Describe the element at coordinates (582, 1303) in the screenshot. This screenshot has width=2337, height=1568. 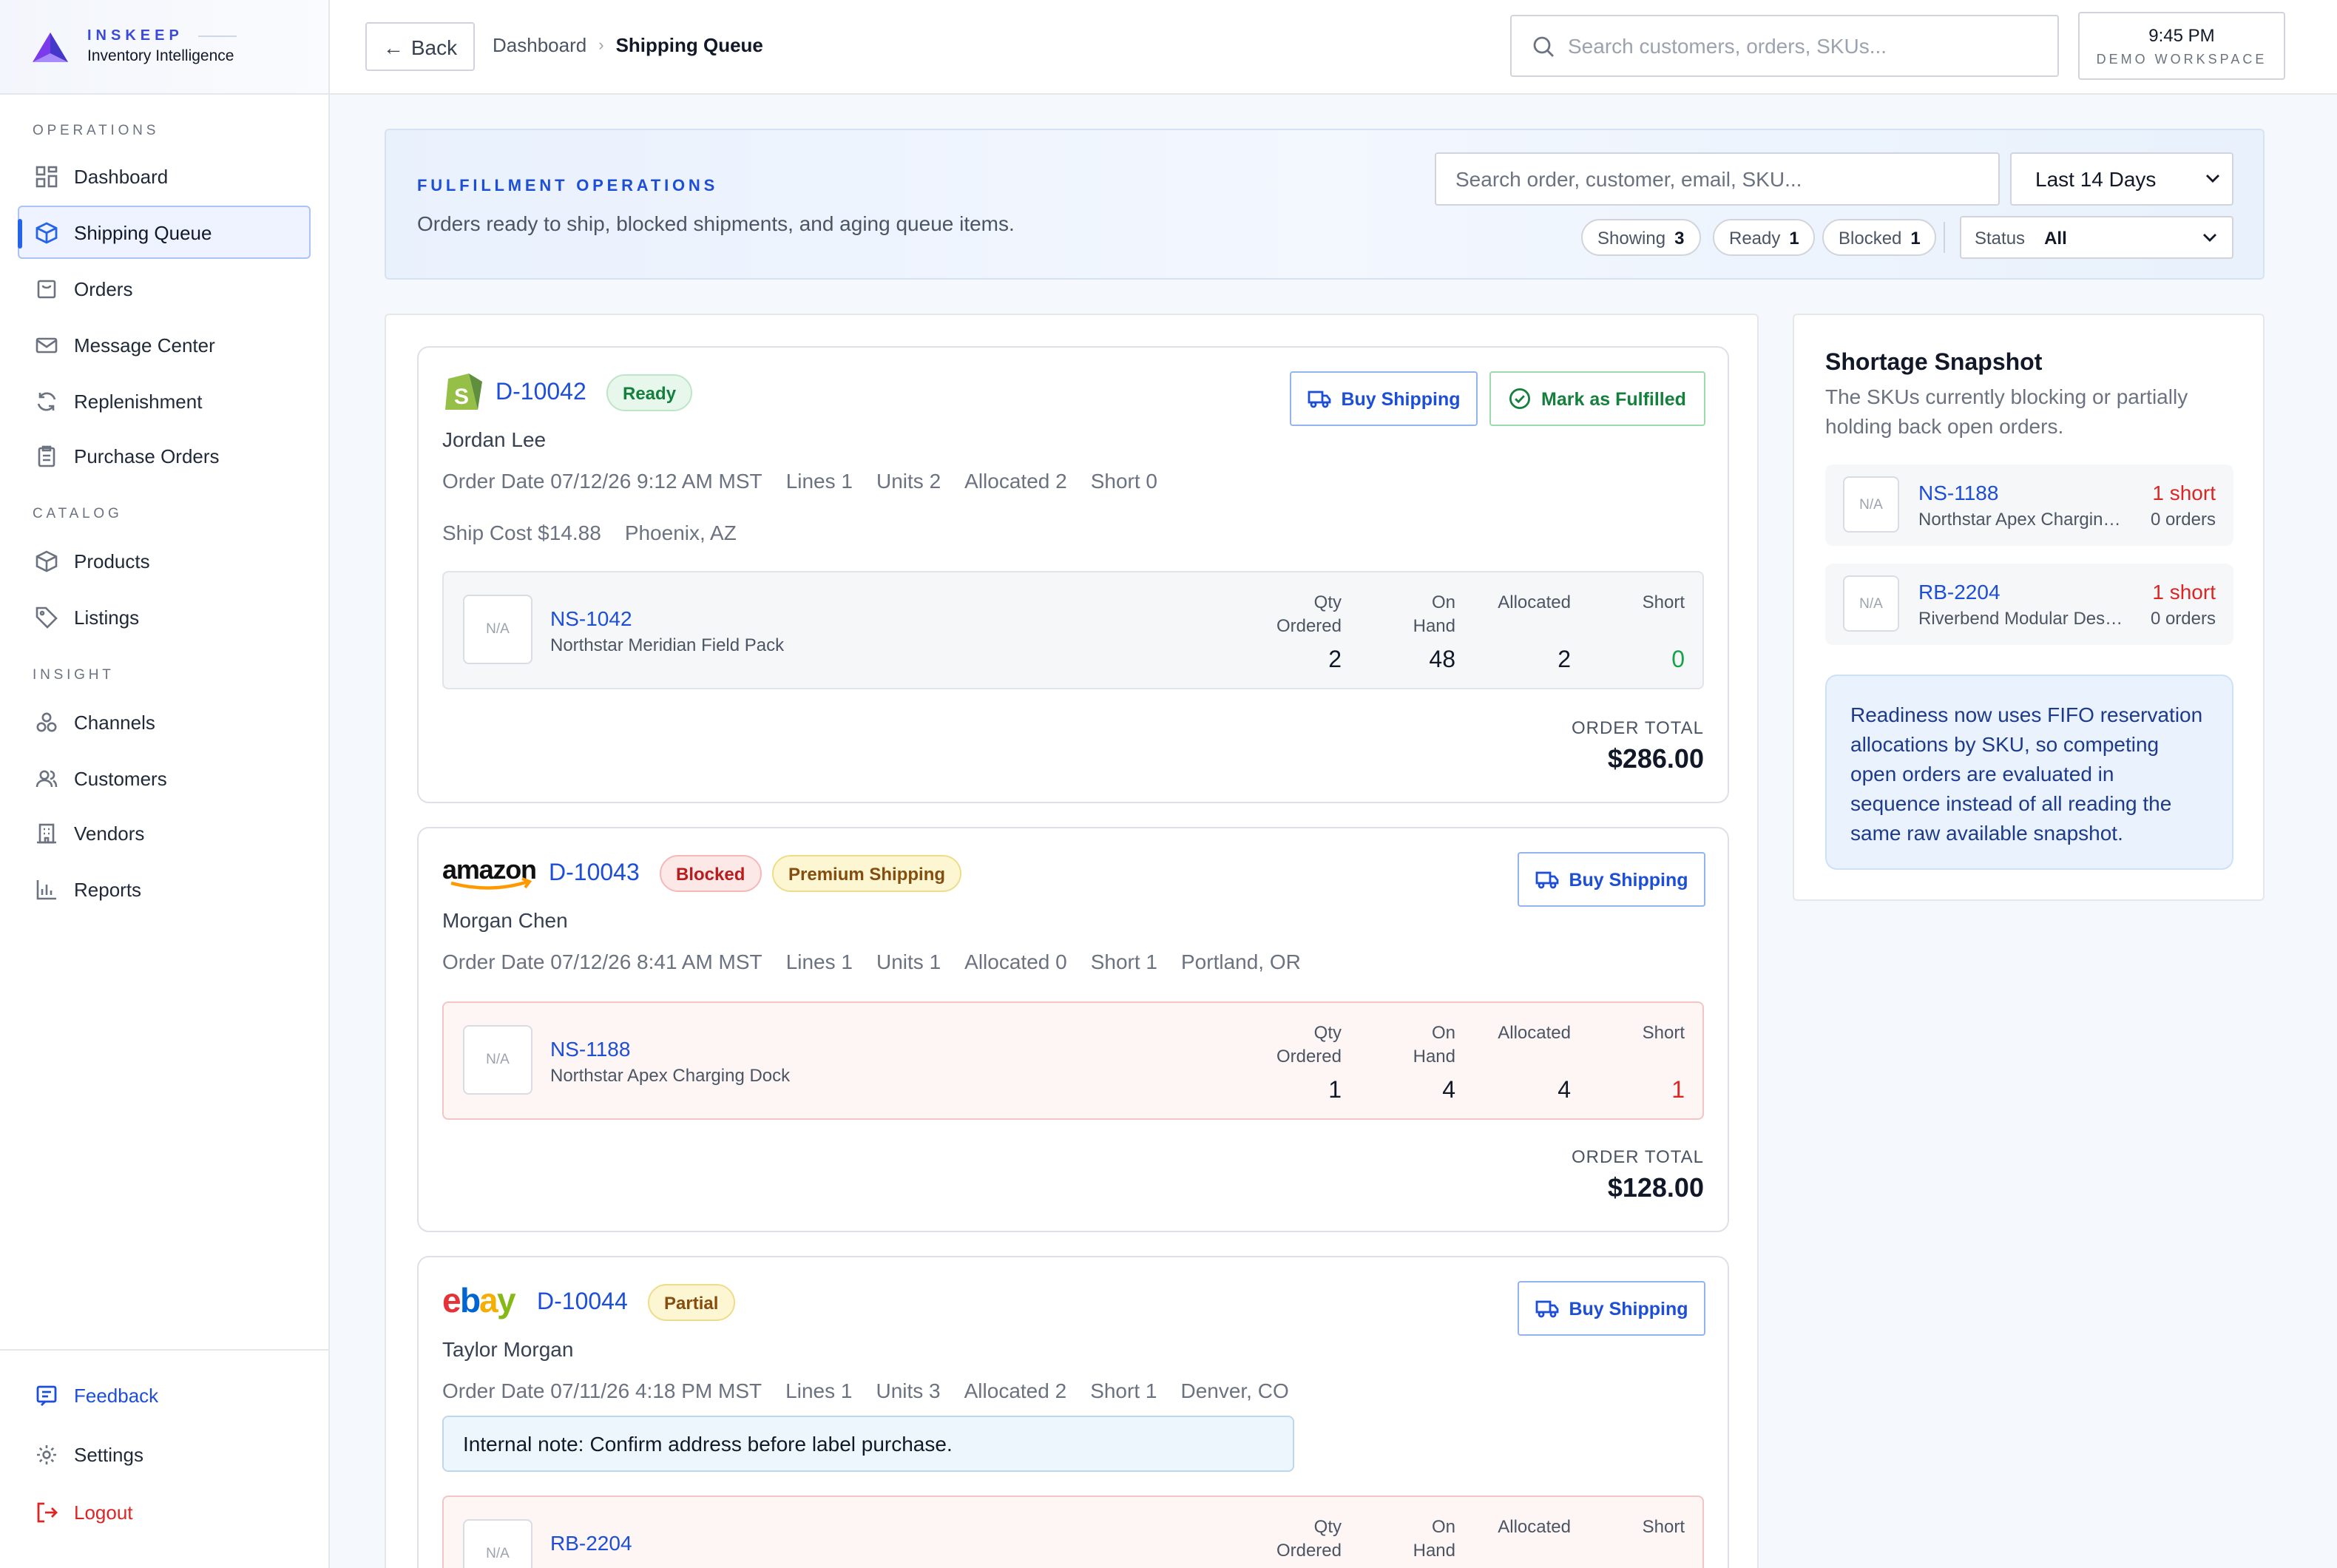
I see `order-id-link: D-10044` at that location.